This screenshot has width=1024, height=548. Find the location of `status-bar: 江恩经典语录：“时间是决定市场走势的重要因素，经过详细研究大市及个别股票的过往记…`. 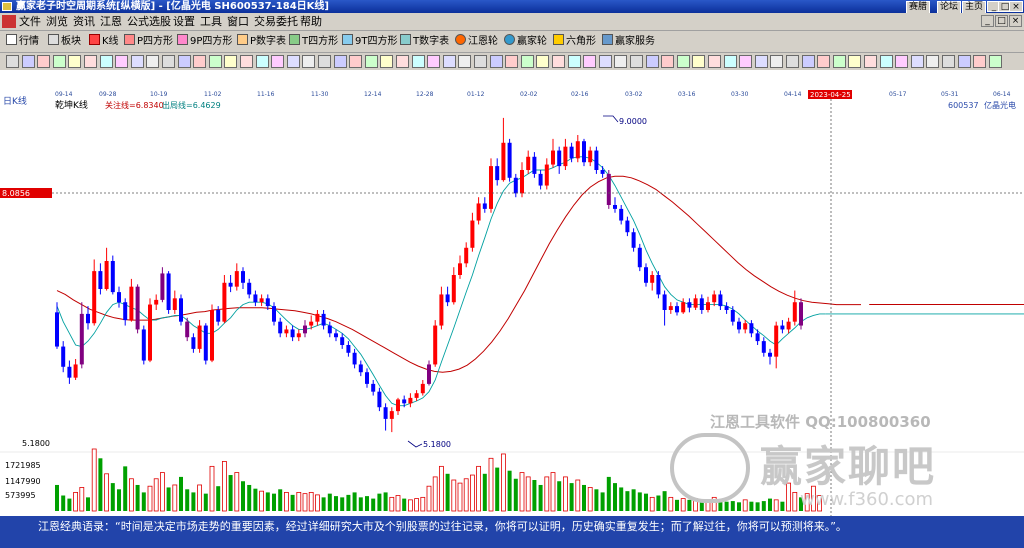

status-bar: 江恩经典语录：“时间是决定市场走势的重要因素，经过详细研究大市及个别股票的过往记… is located at coordinates (512, 532).